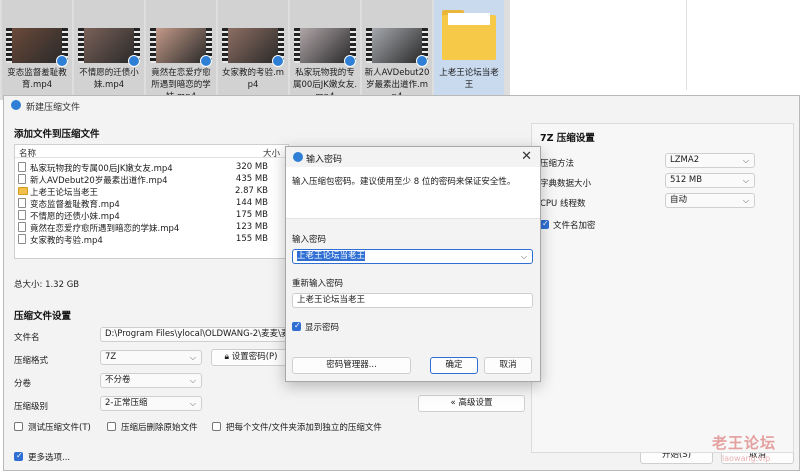  I want to click on confirm-password-input: 上老王论坛当老王, so click(412, 300).